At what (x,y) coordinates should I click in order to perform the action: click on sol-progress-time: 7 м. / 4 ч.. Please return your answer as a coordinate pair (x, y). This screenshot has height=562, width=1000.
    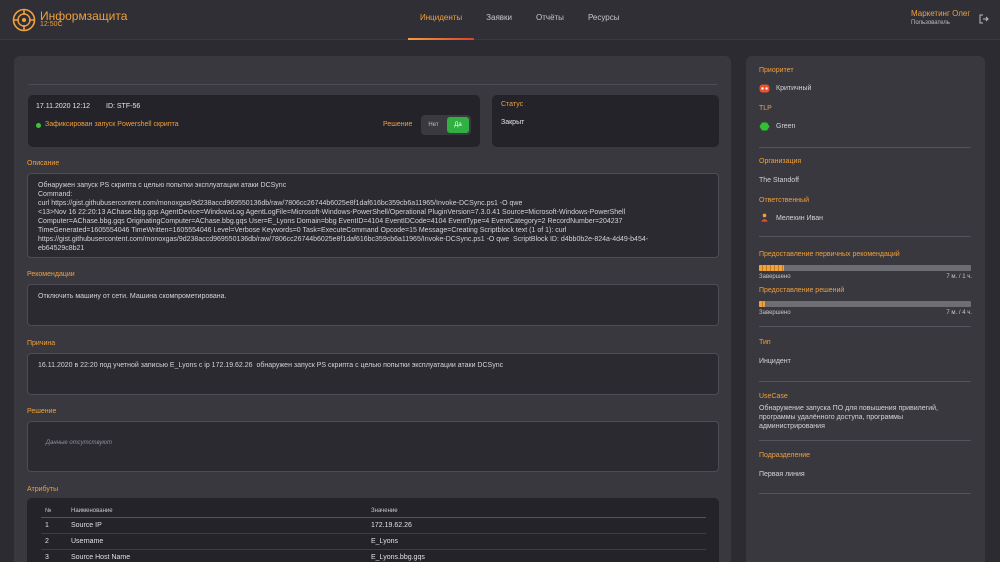
    Looking at the image, I should click on (959, 313).